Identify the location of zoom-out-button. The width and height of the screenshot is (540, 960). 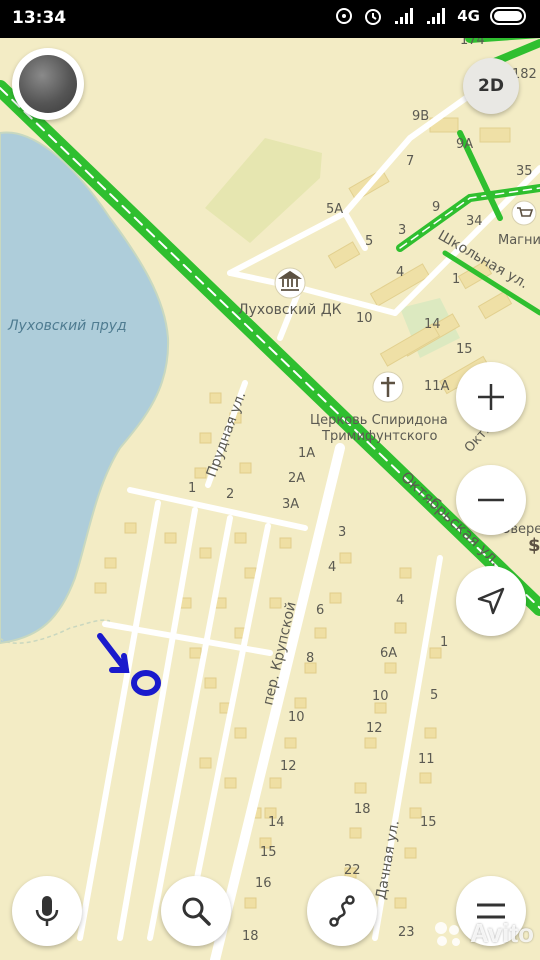
(491, 500).